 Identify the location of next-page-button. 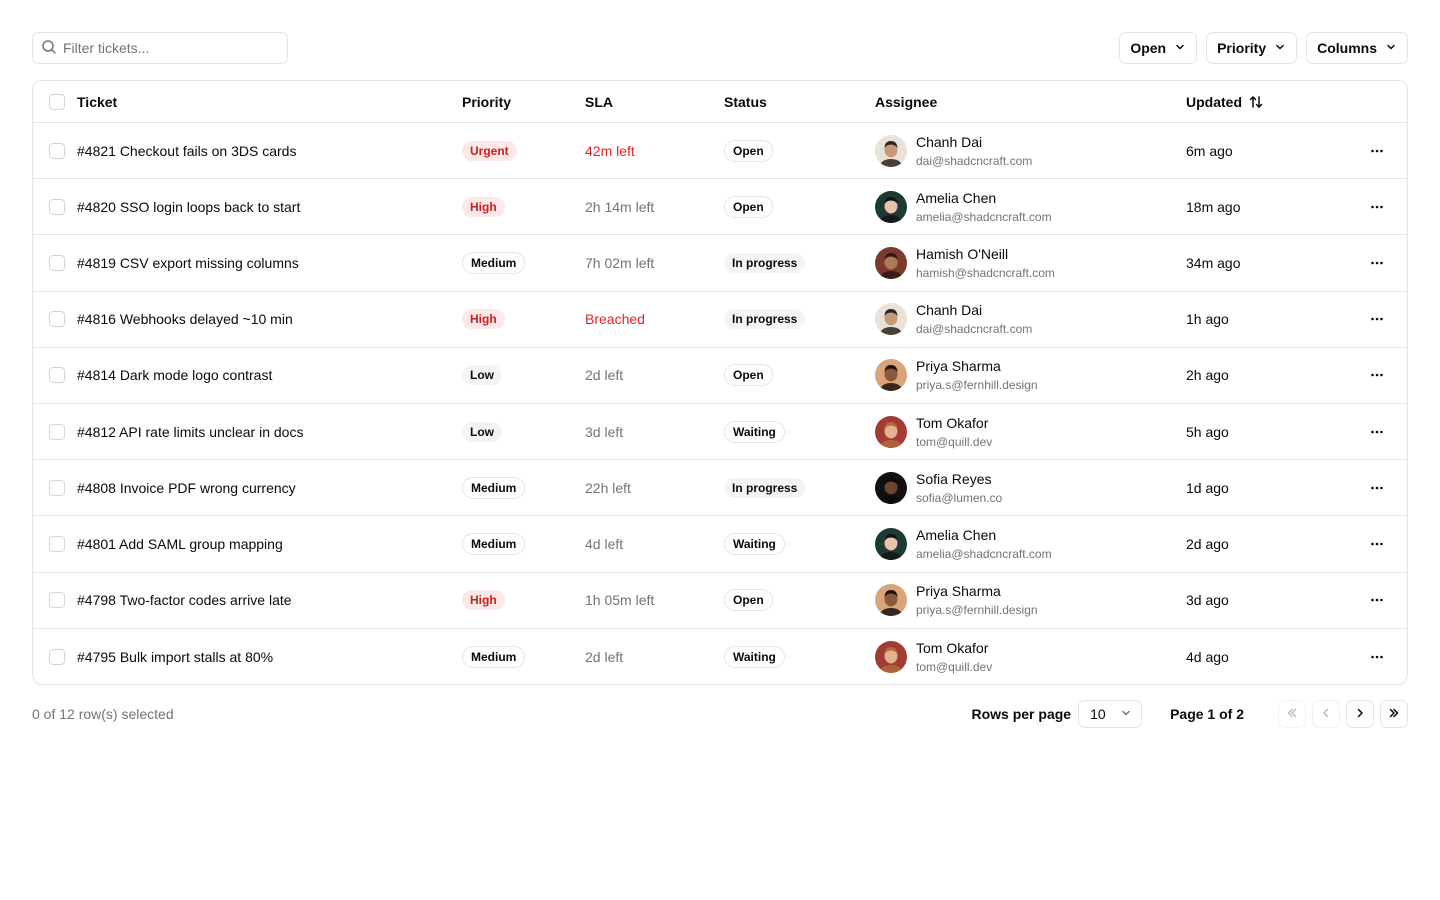
(1360, 714).